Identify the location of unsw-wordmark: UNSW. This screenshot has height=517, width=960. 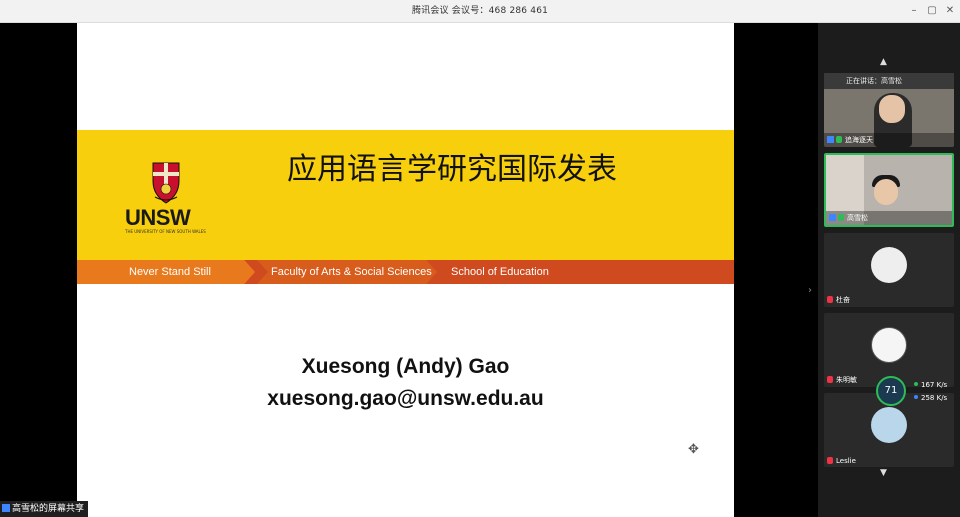
(158, 217).